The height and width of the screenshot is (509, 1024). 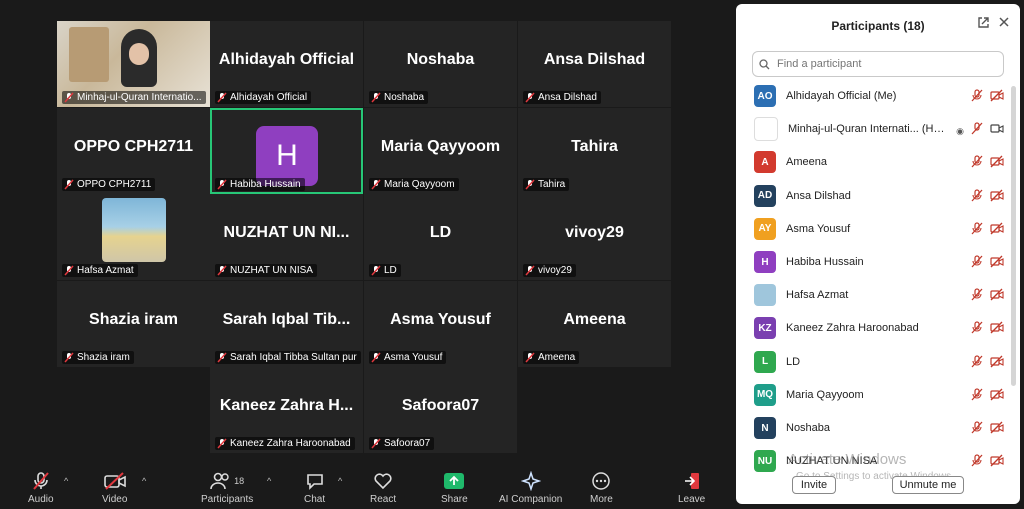 What do you see at coordinates (530, 481) in the screenshot?
I see `sparkle-icon` at bounding box center [530, 481].